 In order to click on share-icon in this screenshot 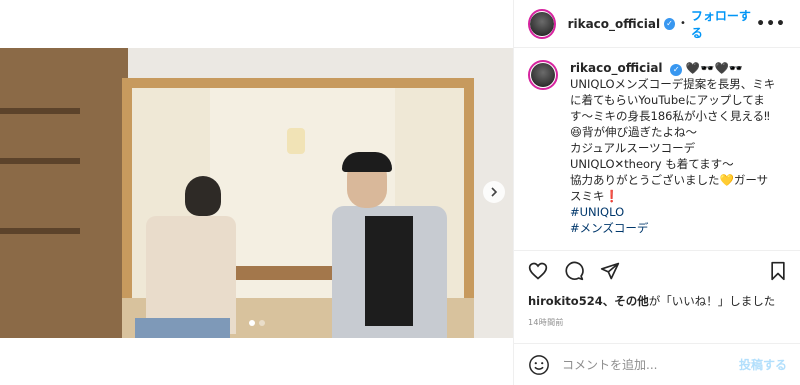, I will do `click(610, 271)`.